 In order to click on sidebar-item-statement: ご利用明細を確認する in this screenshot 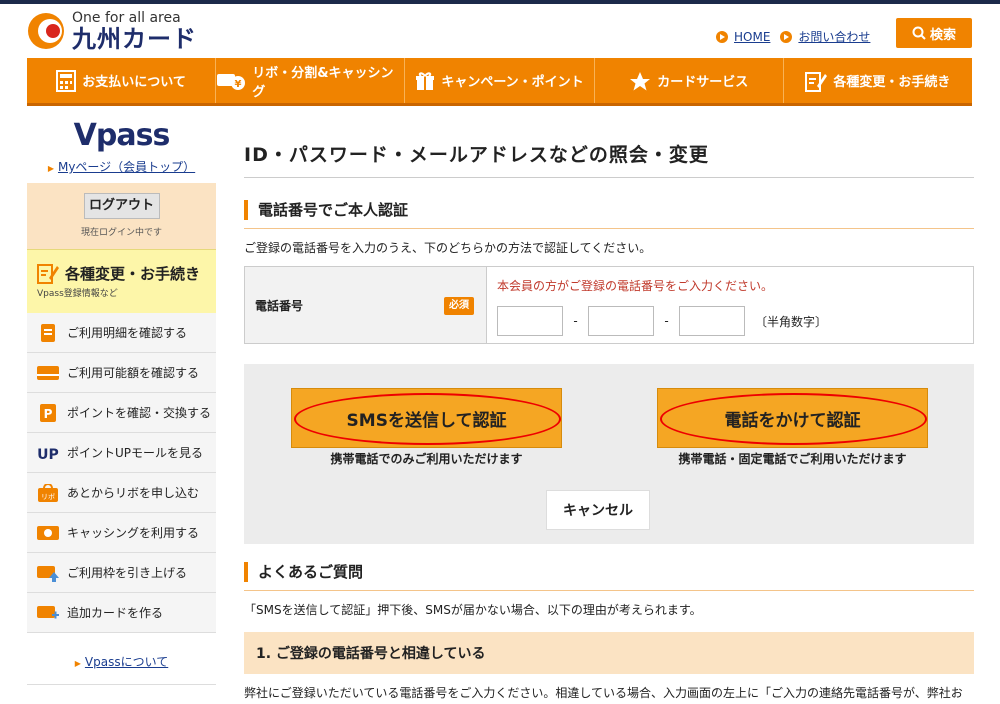, I will do `click(121, 333)`.